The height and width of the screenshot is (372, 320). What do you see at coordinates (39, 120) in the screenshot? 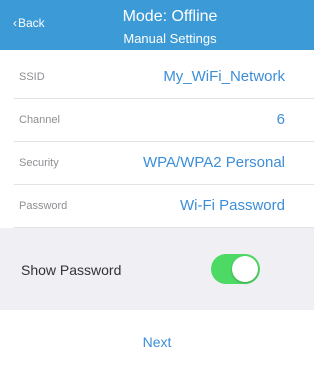
I see `channel-label: Channel` at bounding box center [39, 120].